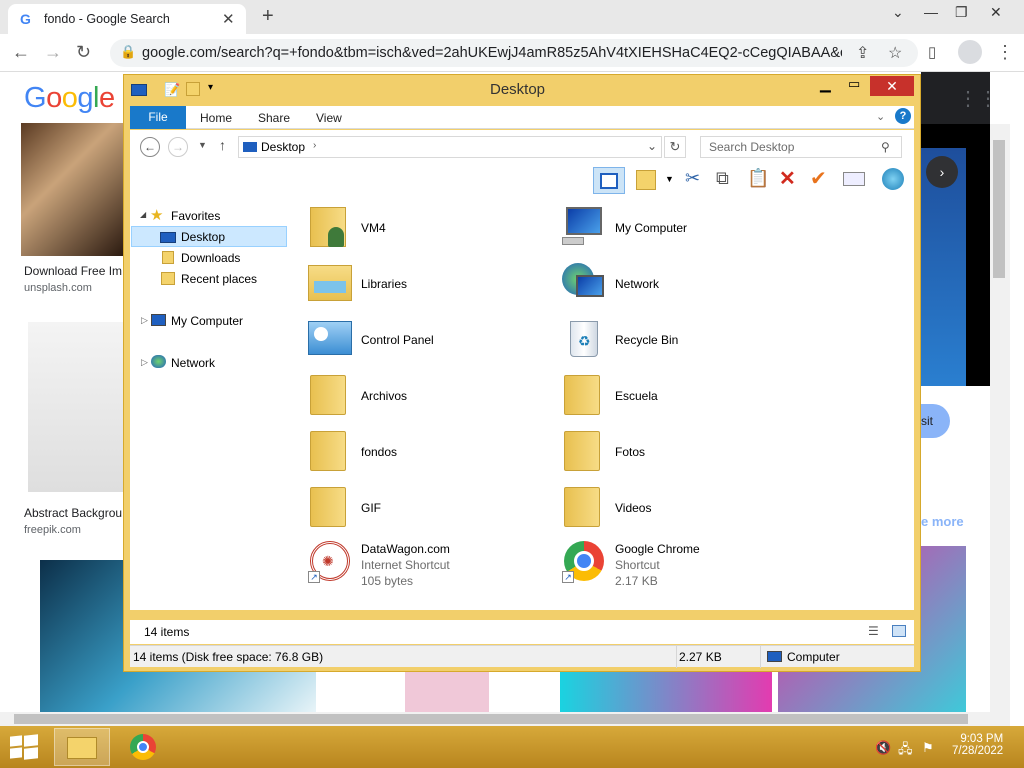  Describe the element at coordinates (21, 52) in the screenshot. I see `back-arrow-icon: ←` at that location.